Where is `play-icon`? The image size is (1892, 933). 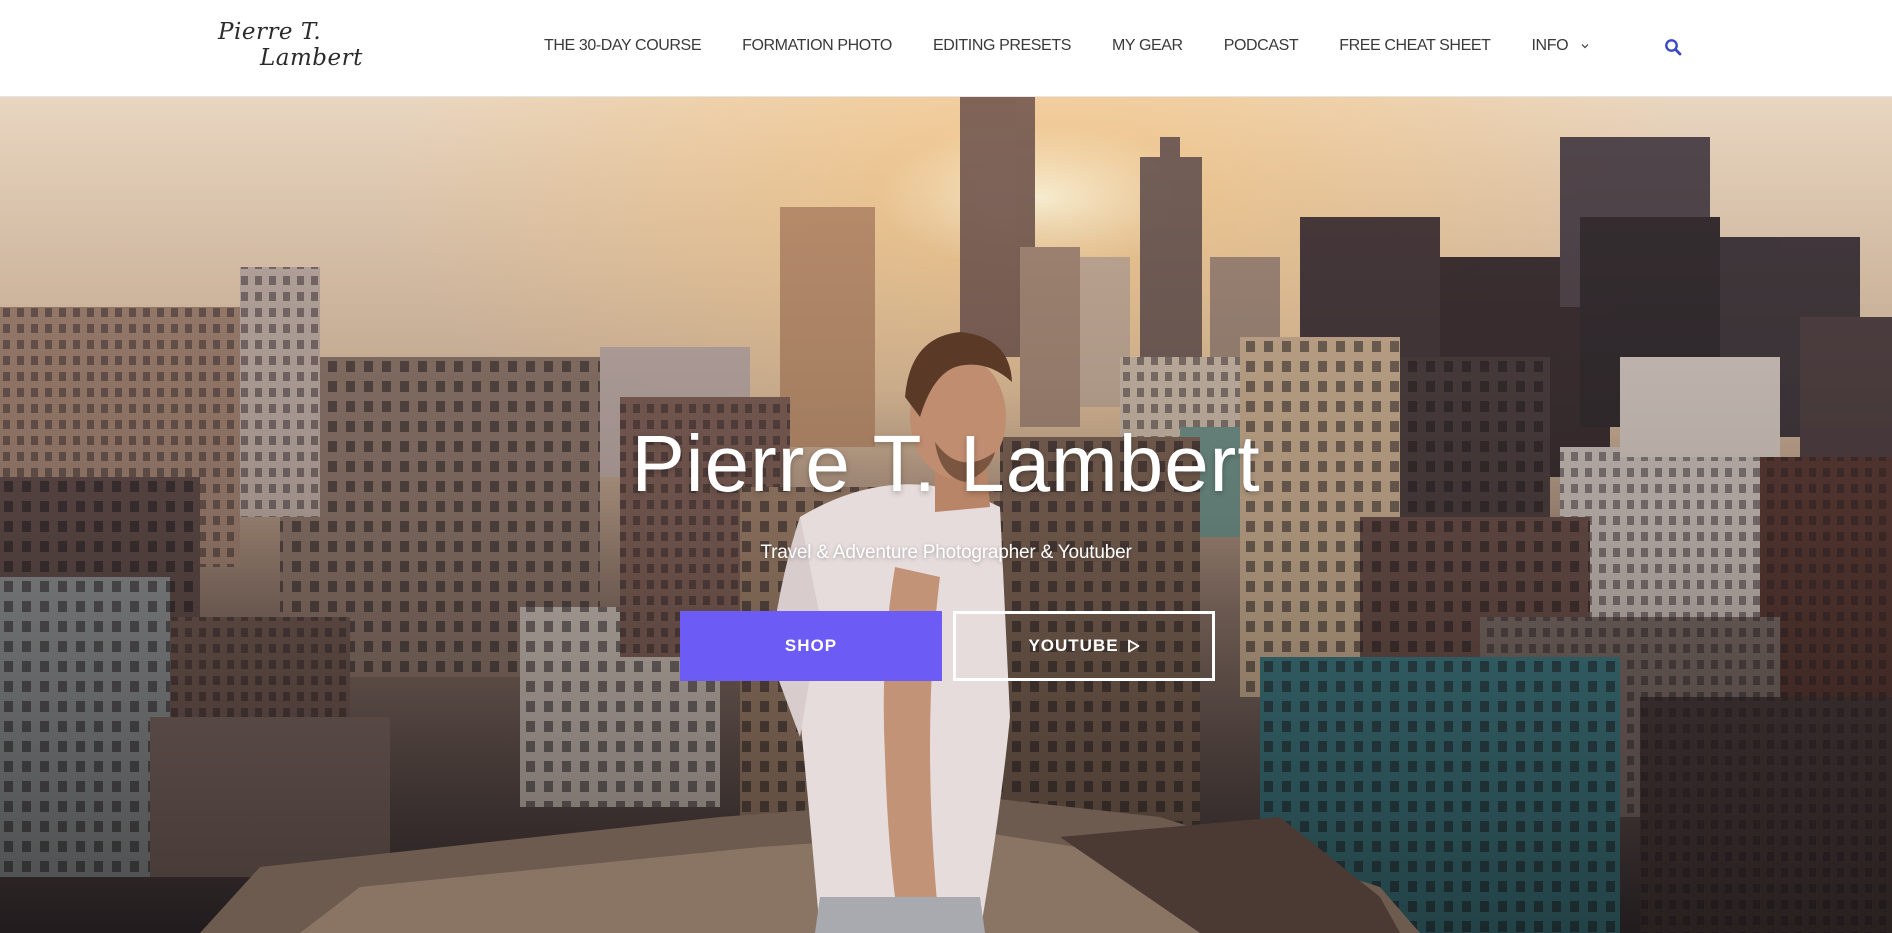
play-icon is located at coordinates (1133, 646).